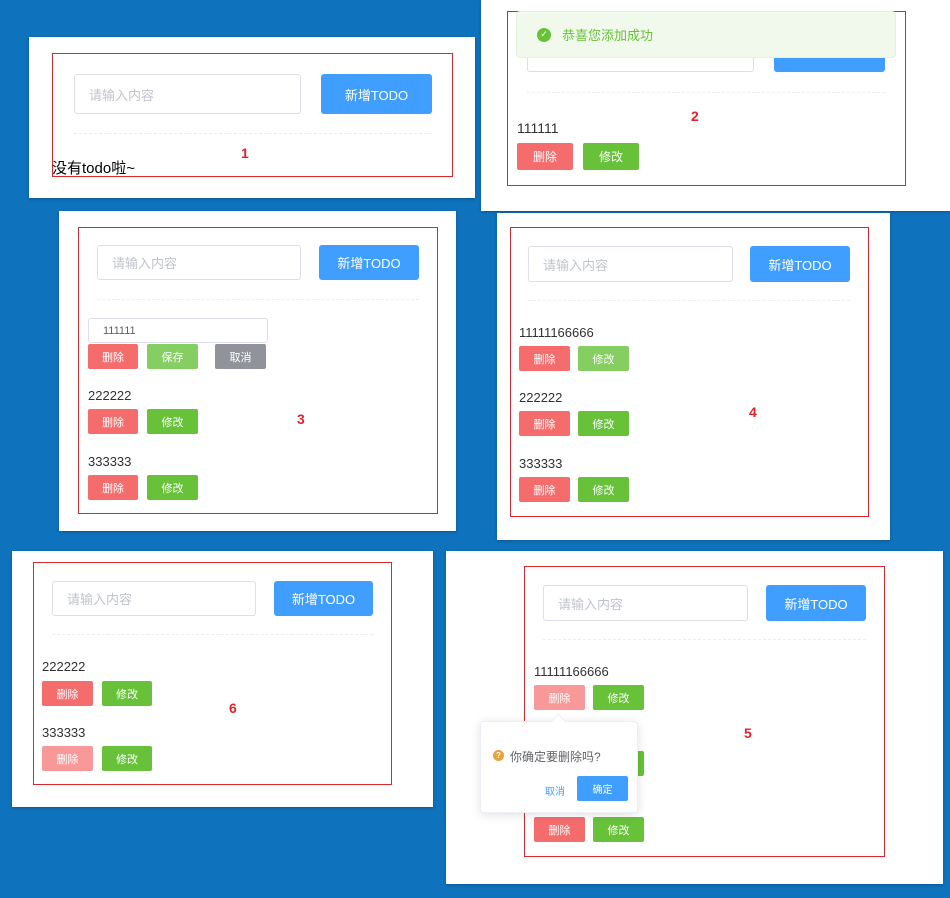  Describe the element at coordinates (233, 708) in the screenshot. I see `panel-number: 6` at that location.